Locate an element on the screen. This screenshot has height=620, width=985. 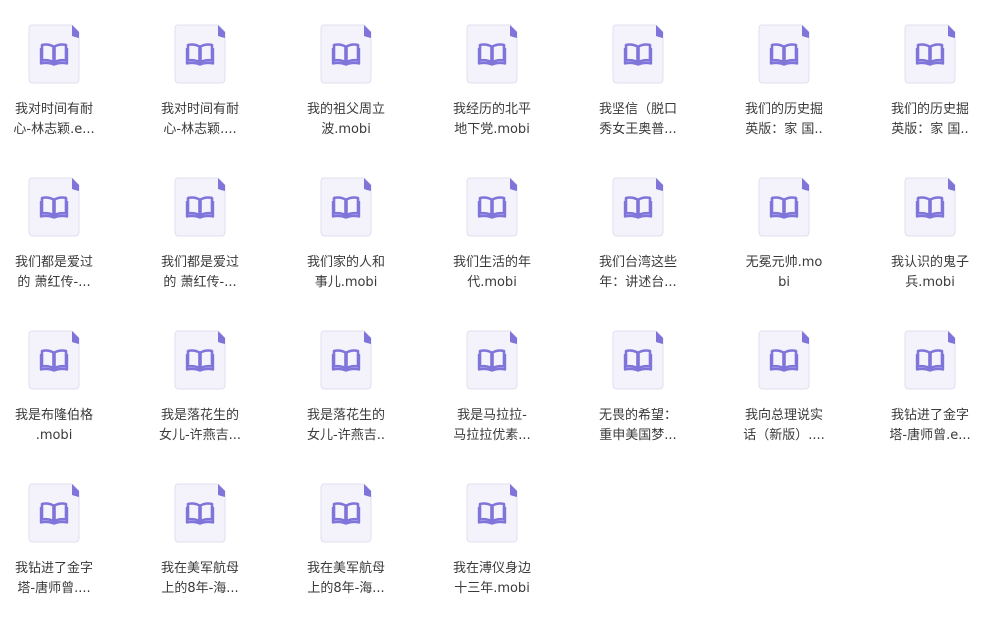
file-name-line-1: 我们的历史掘 is located at coordinates (929, 109).